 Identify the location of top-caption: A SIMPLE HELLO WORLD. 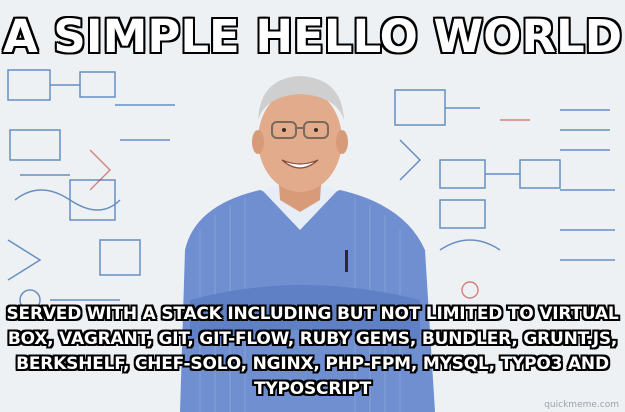
(312, 36).